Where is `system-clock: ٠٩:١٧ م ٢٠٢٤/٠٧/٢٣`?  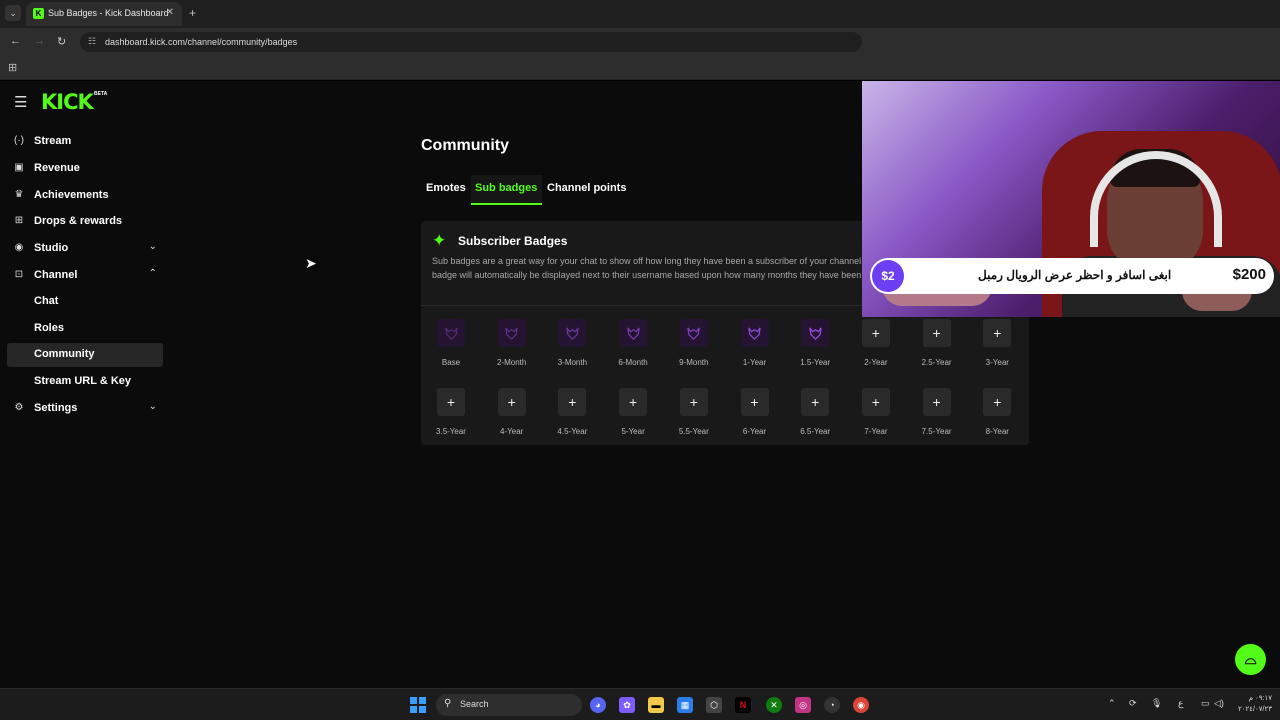
system-clock: ٠٩:١٧ م ٢٠٢٤/٠٧/٢٣ is located at coordinates (1255, 704).